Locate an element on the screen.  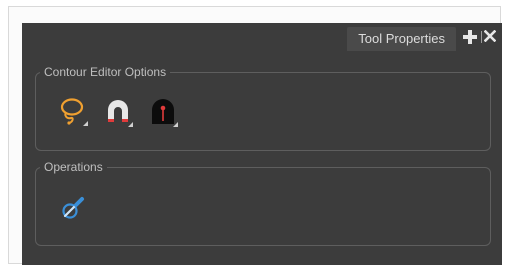
tab-separator is located at coordinates (481, 37).